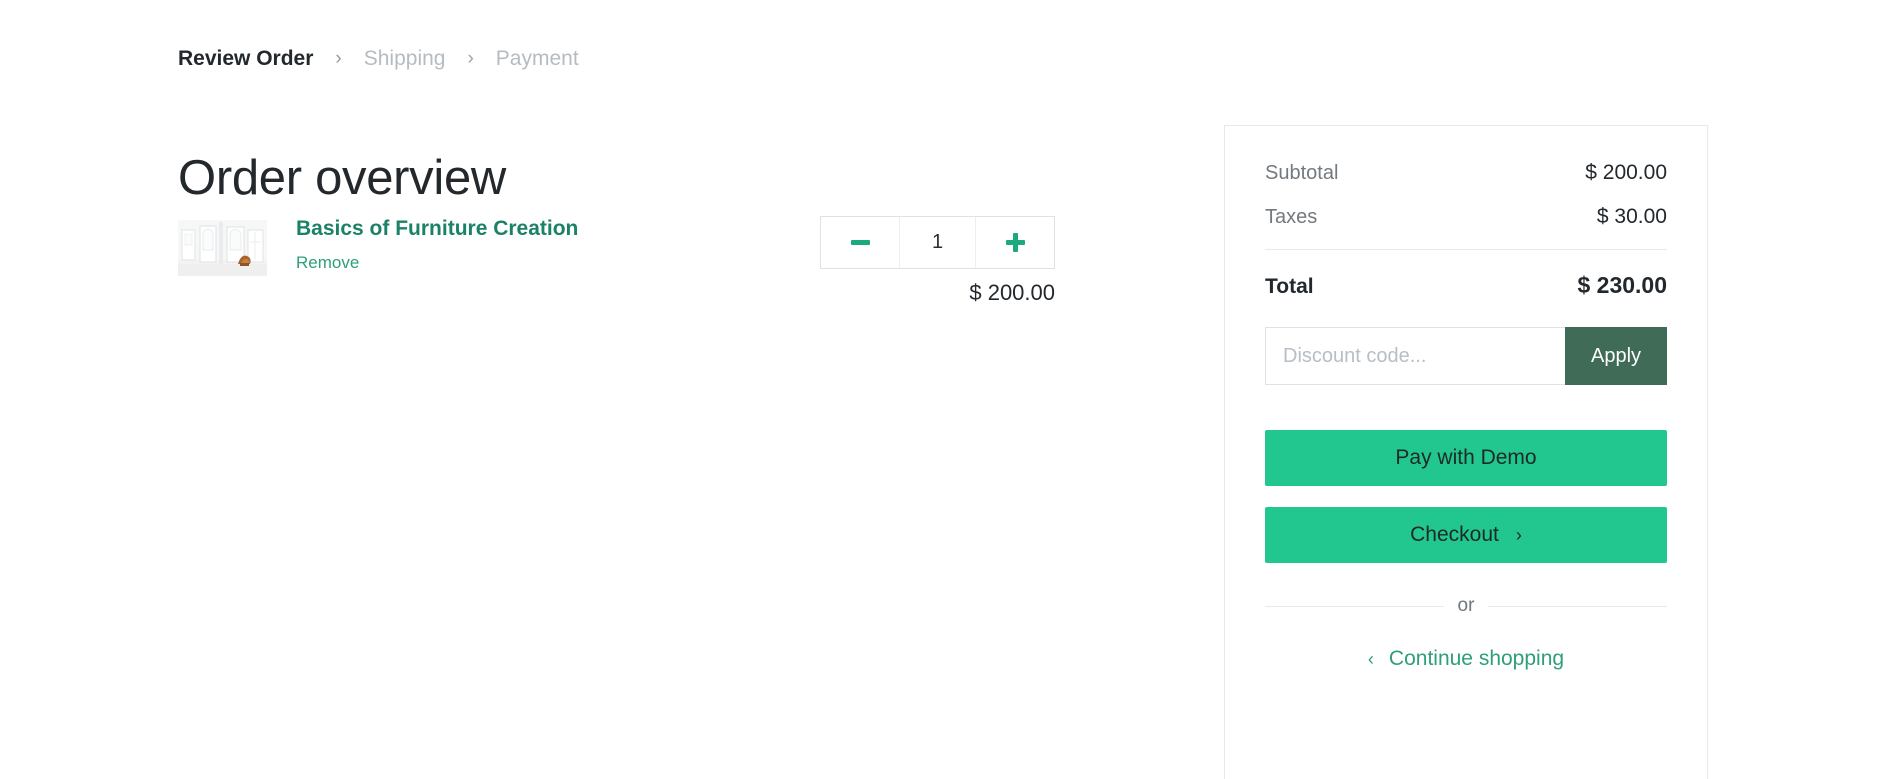  What do you see at coordinates (437, 244) in the screenshot?
I see `product-info: Basics of Furniture Creation Remove` at bounding box center [437, 244].